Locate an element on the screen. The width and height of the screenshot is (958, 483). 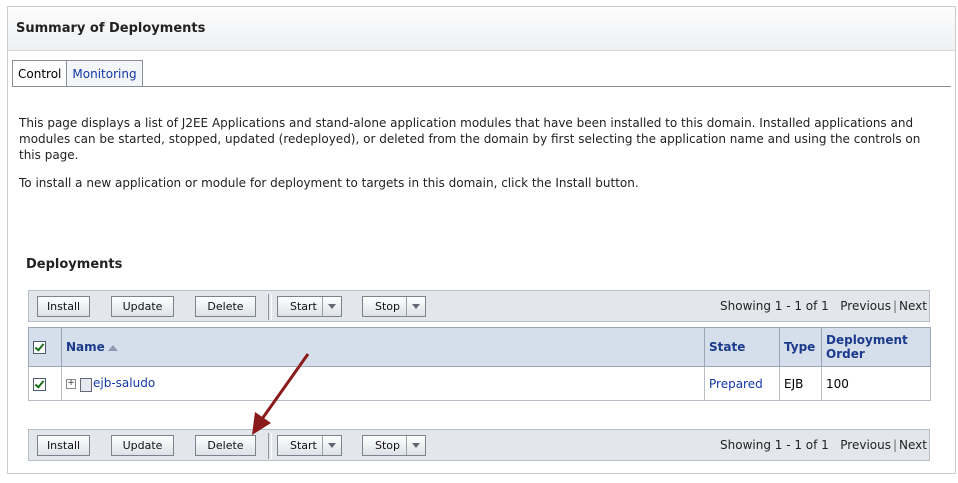
application-icon is located at coordinates (86, 384).